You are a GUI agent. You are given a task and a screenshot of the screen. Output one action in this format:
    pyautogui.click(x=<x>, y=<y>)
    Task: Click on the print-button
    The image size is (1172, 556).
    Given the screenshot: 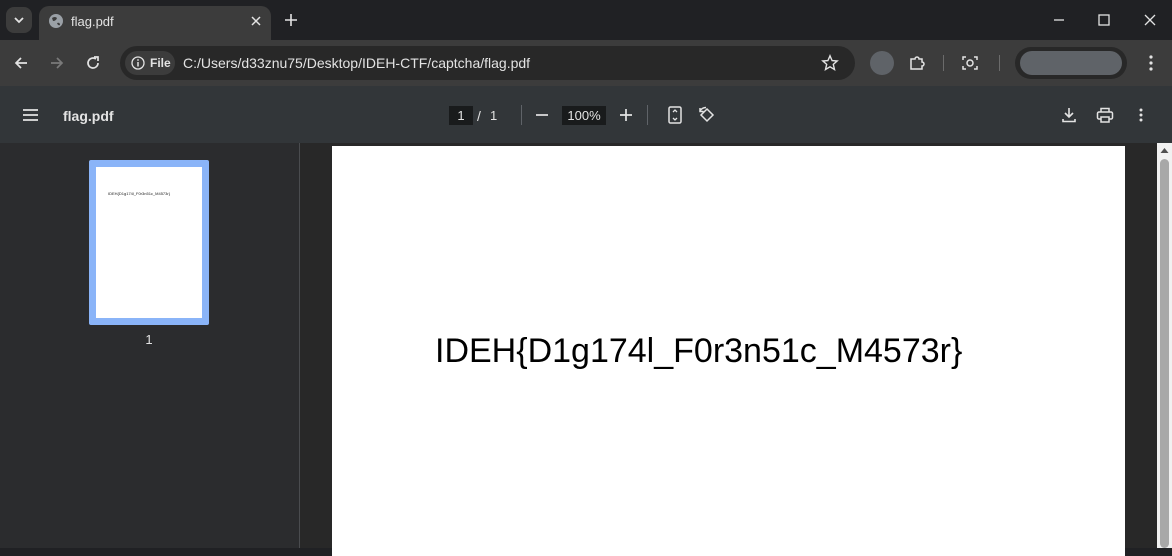 What is the action you would take?
    pyautogui.click(x=1105, y=115)
    